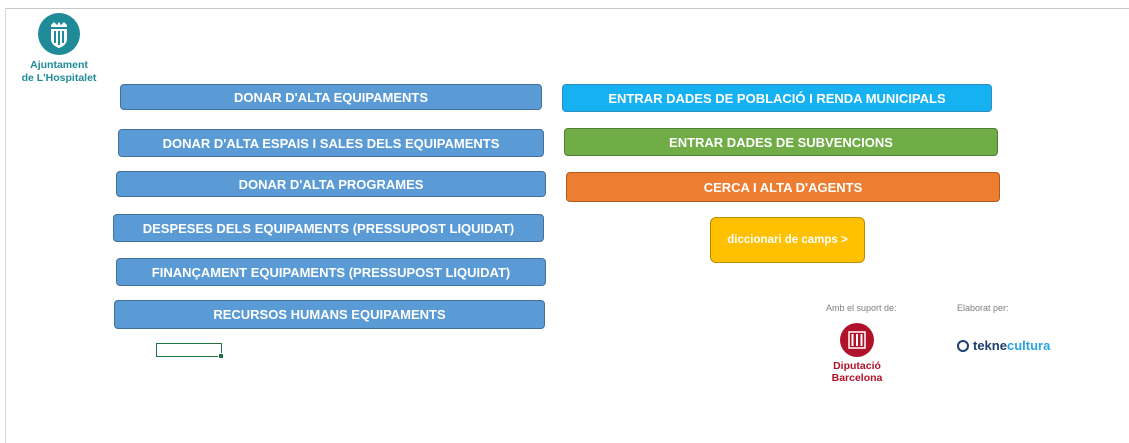  Describe the element at coordinates (331, 184) in the screenshot. I see `add-programs-button: DONAR D'ALTA PROGRAMES` at that location.